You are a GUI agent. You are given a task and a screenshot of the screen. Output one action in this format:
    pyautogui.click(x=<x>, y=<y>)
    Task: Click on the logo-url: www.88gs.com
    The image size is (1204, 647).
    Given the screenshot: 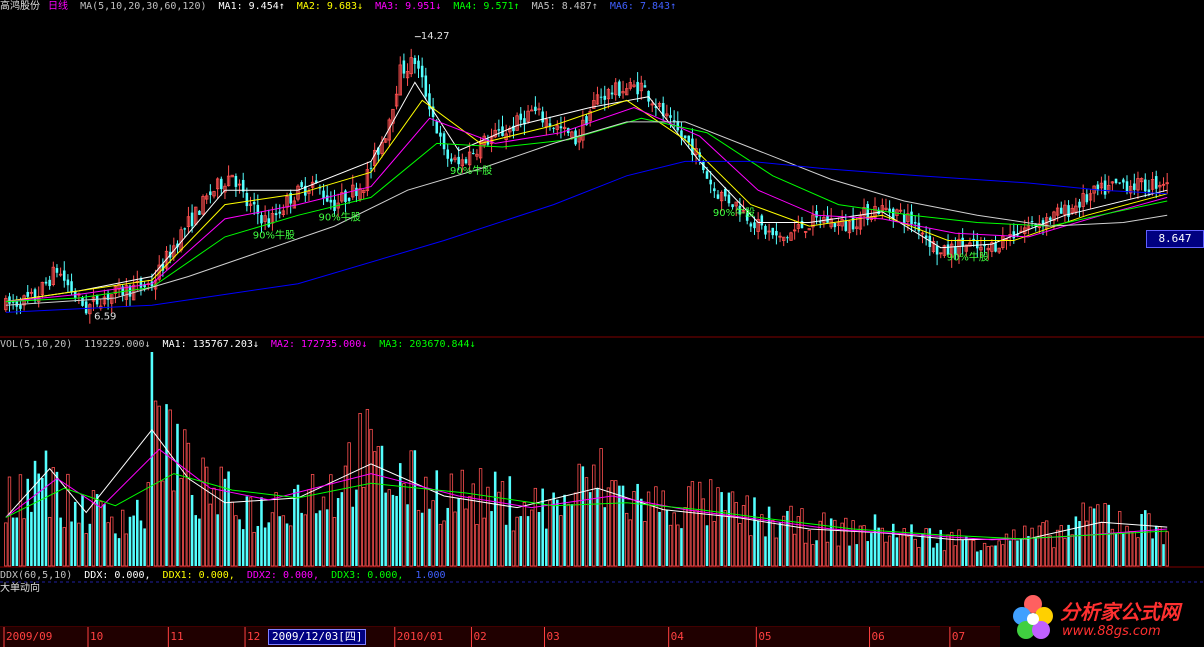 What is the action you would take?
    pyautogui.click(x=1111, y=631)
    